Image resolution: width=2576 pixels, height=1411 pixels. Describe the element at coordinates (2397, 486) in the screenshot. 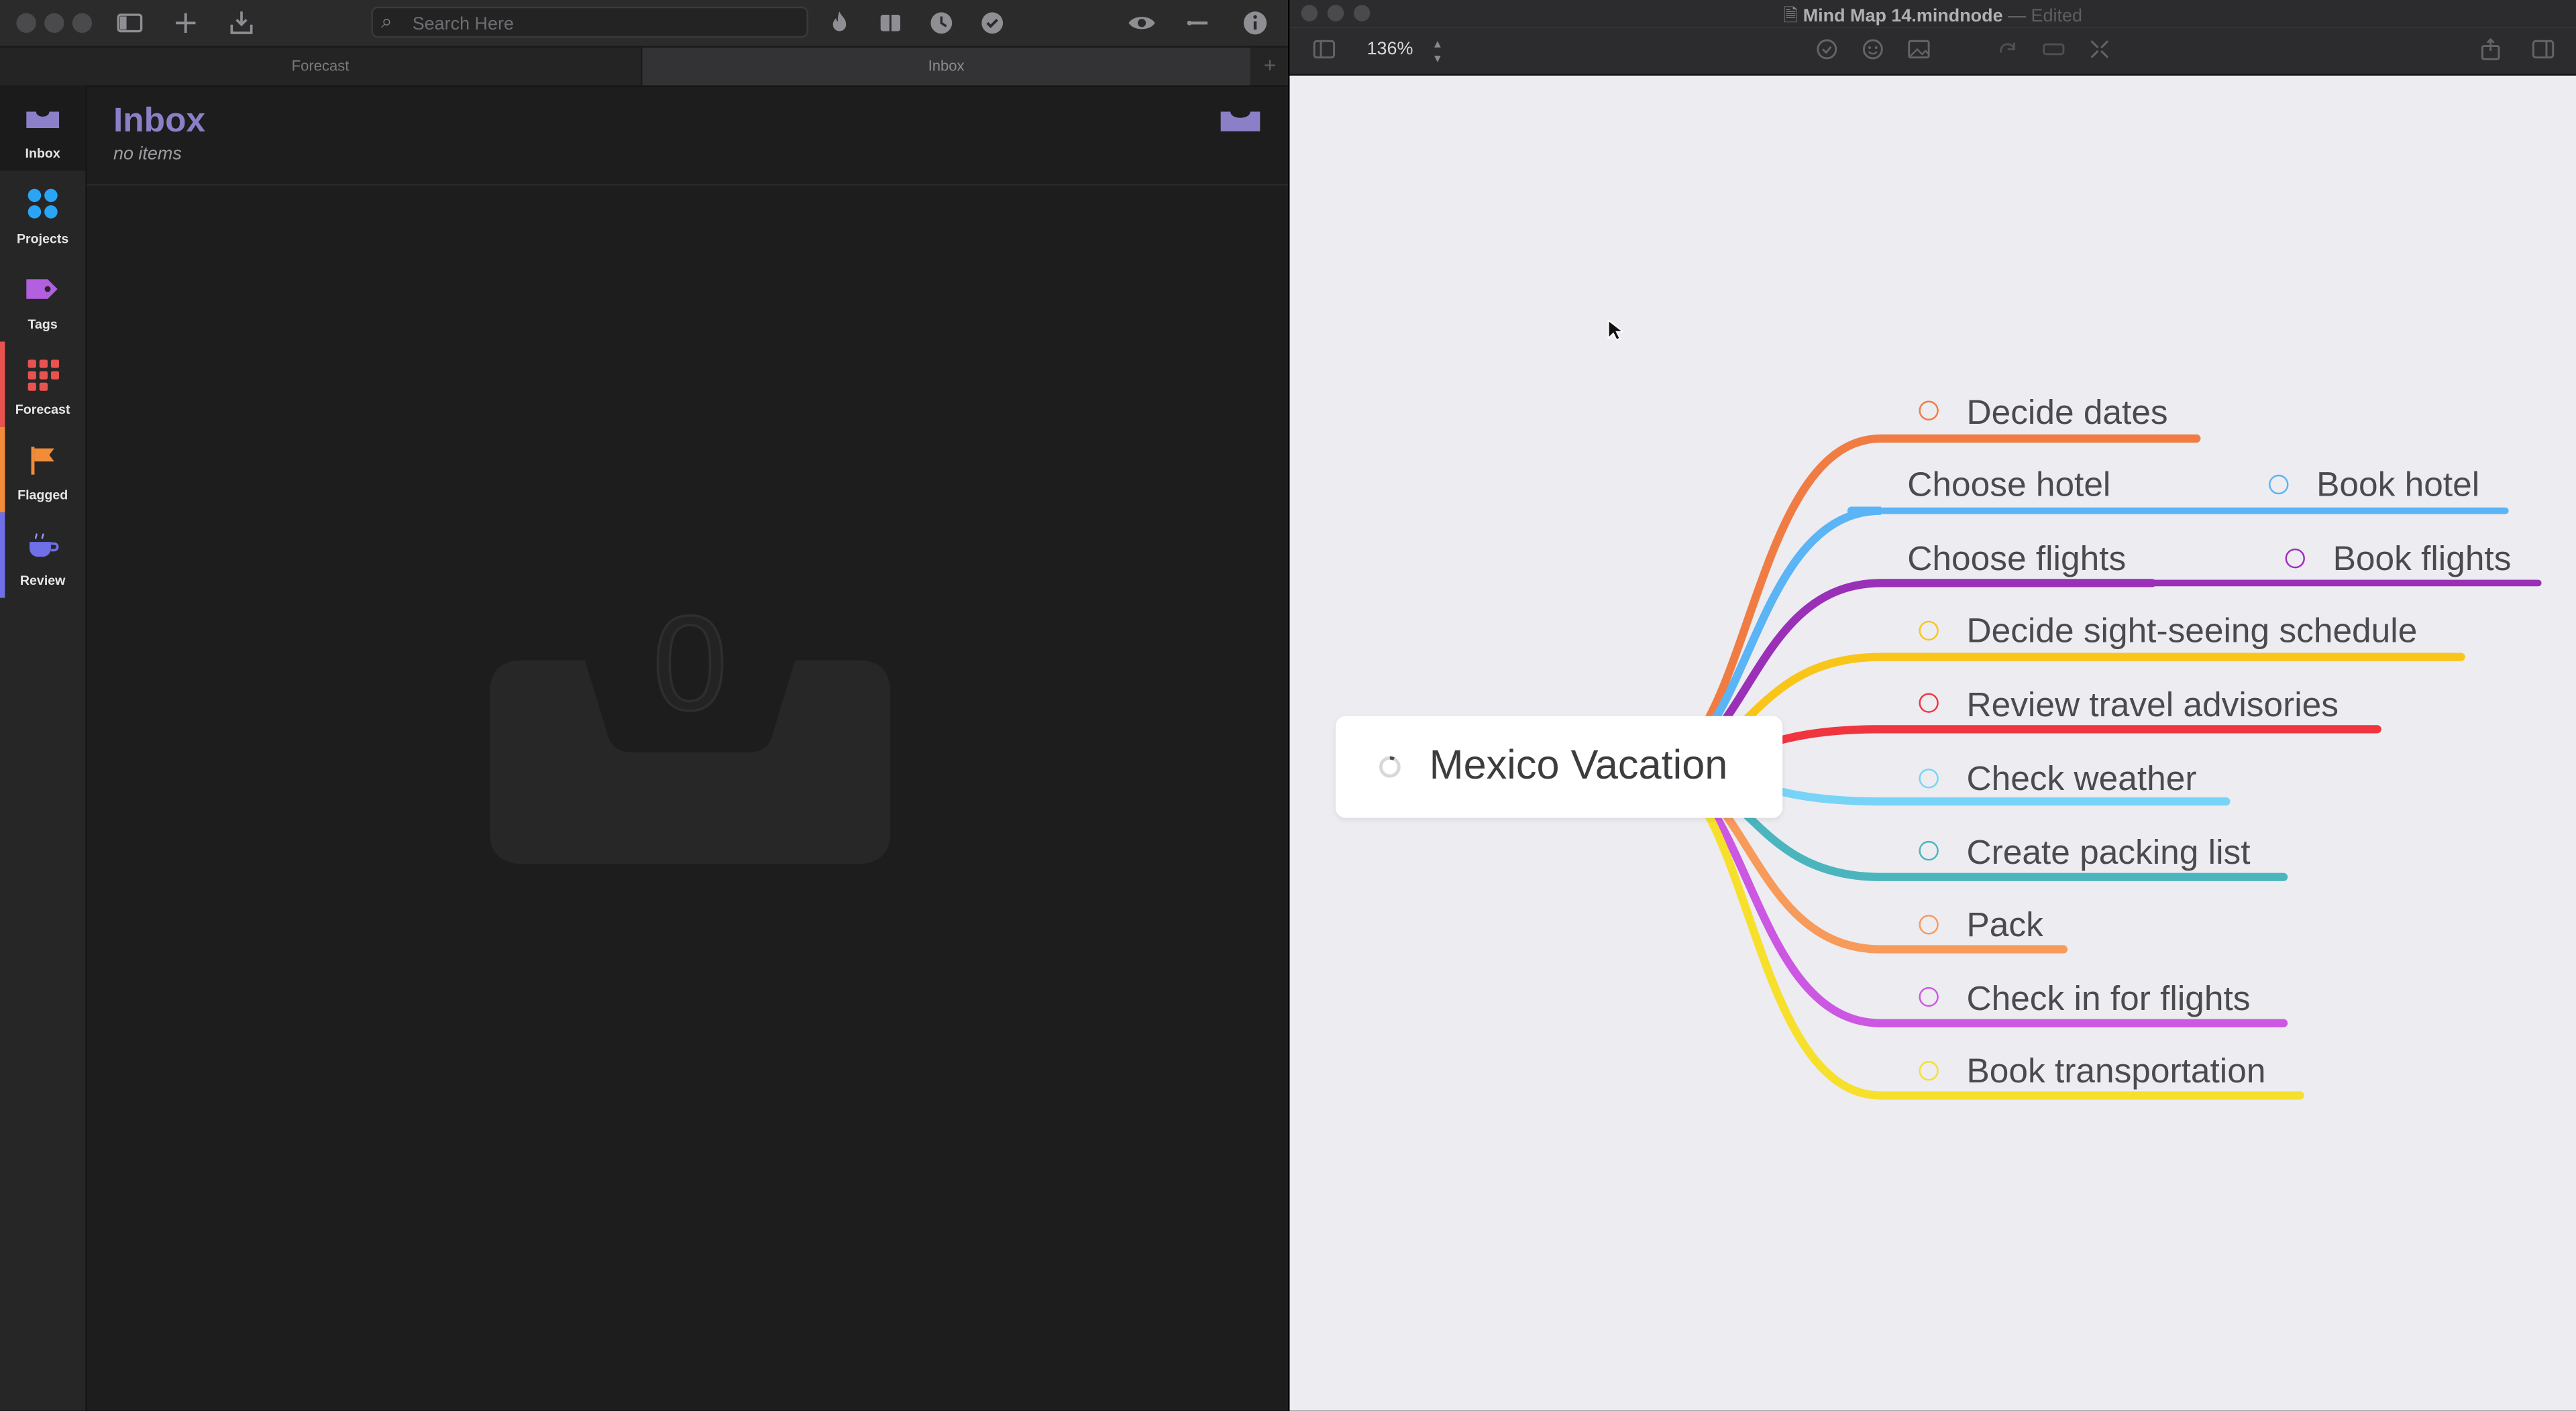

I see `node-1-child-label: Book hotel` at that location.